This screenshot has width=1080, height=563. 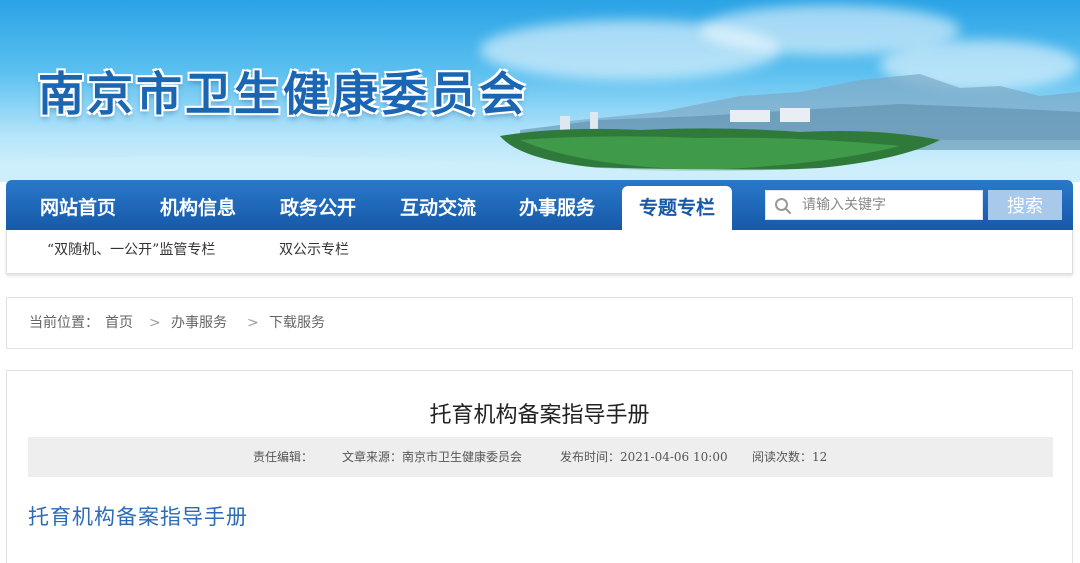 What do you see at coordinates (283, 457) in the screenshot?
I see `meta-editor: 责任编辑：` at bounding box center [283, 457].